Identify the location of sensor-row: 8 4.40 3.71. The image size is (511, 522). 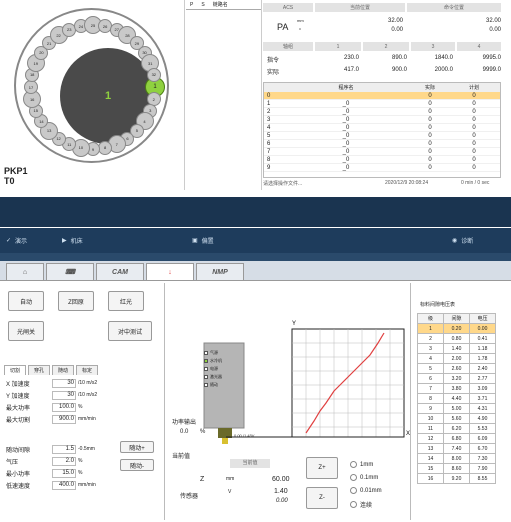
(456, 398).